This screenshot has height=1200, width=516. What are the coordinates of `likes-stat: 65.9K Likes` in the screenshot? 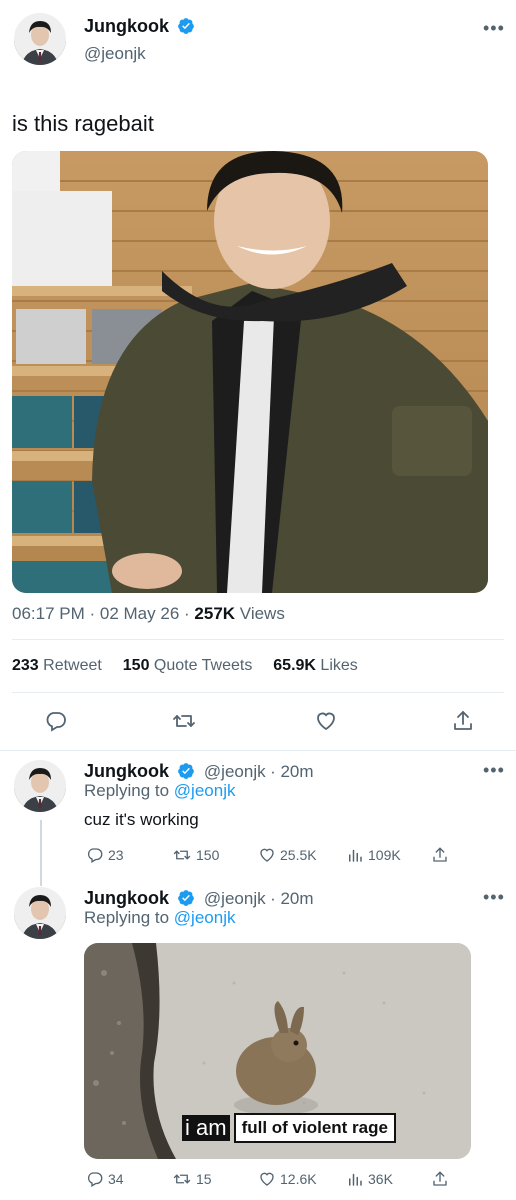 It's located at (315, 665).